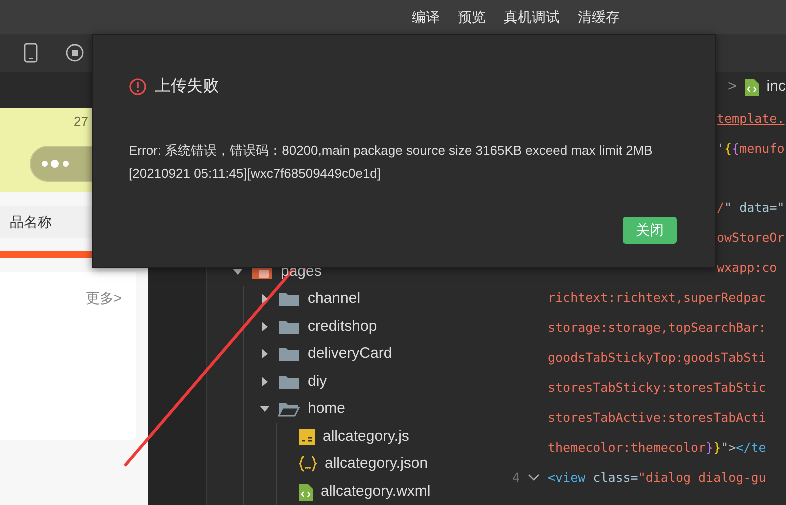 The height and width of the screenshot is (505, 786). I want to click on code-line: storage:storage,topSearchBar:, so click(657, 327).